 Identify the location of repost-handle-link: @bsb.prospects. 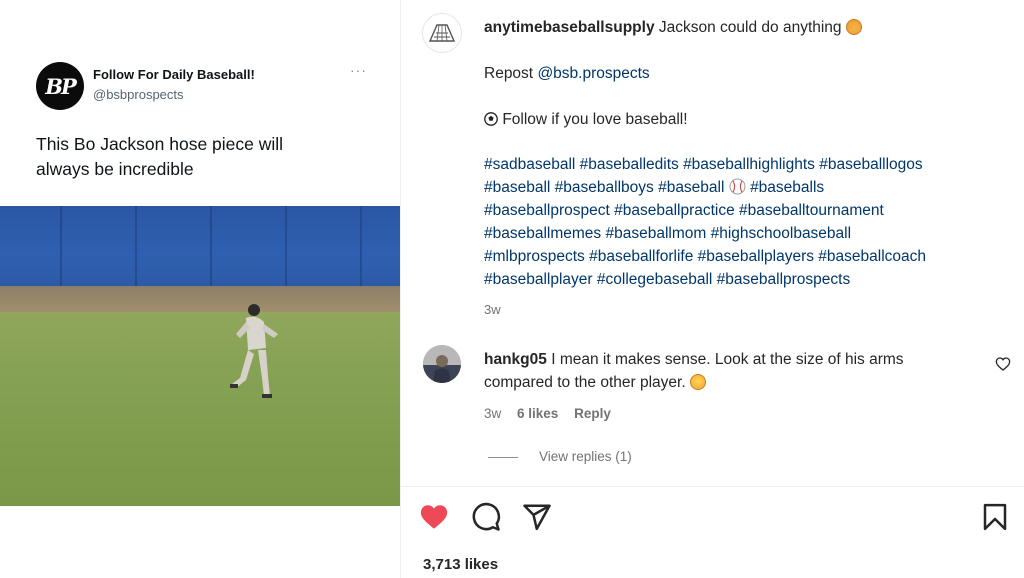
(593, 73).